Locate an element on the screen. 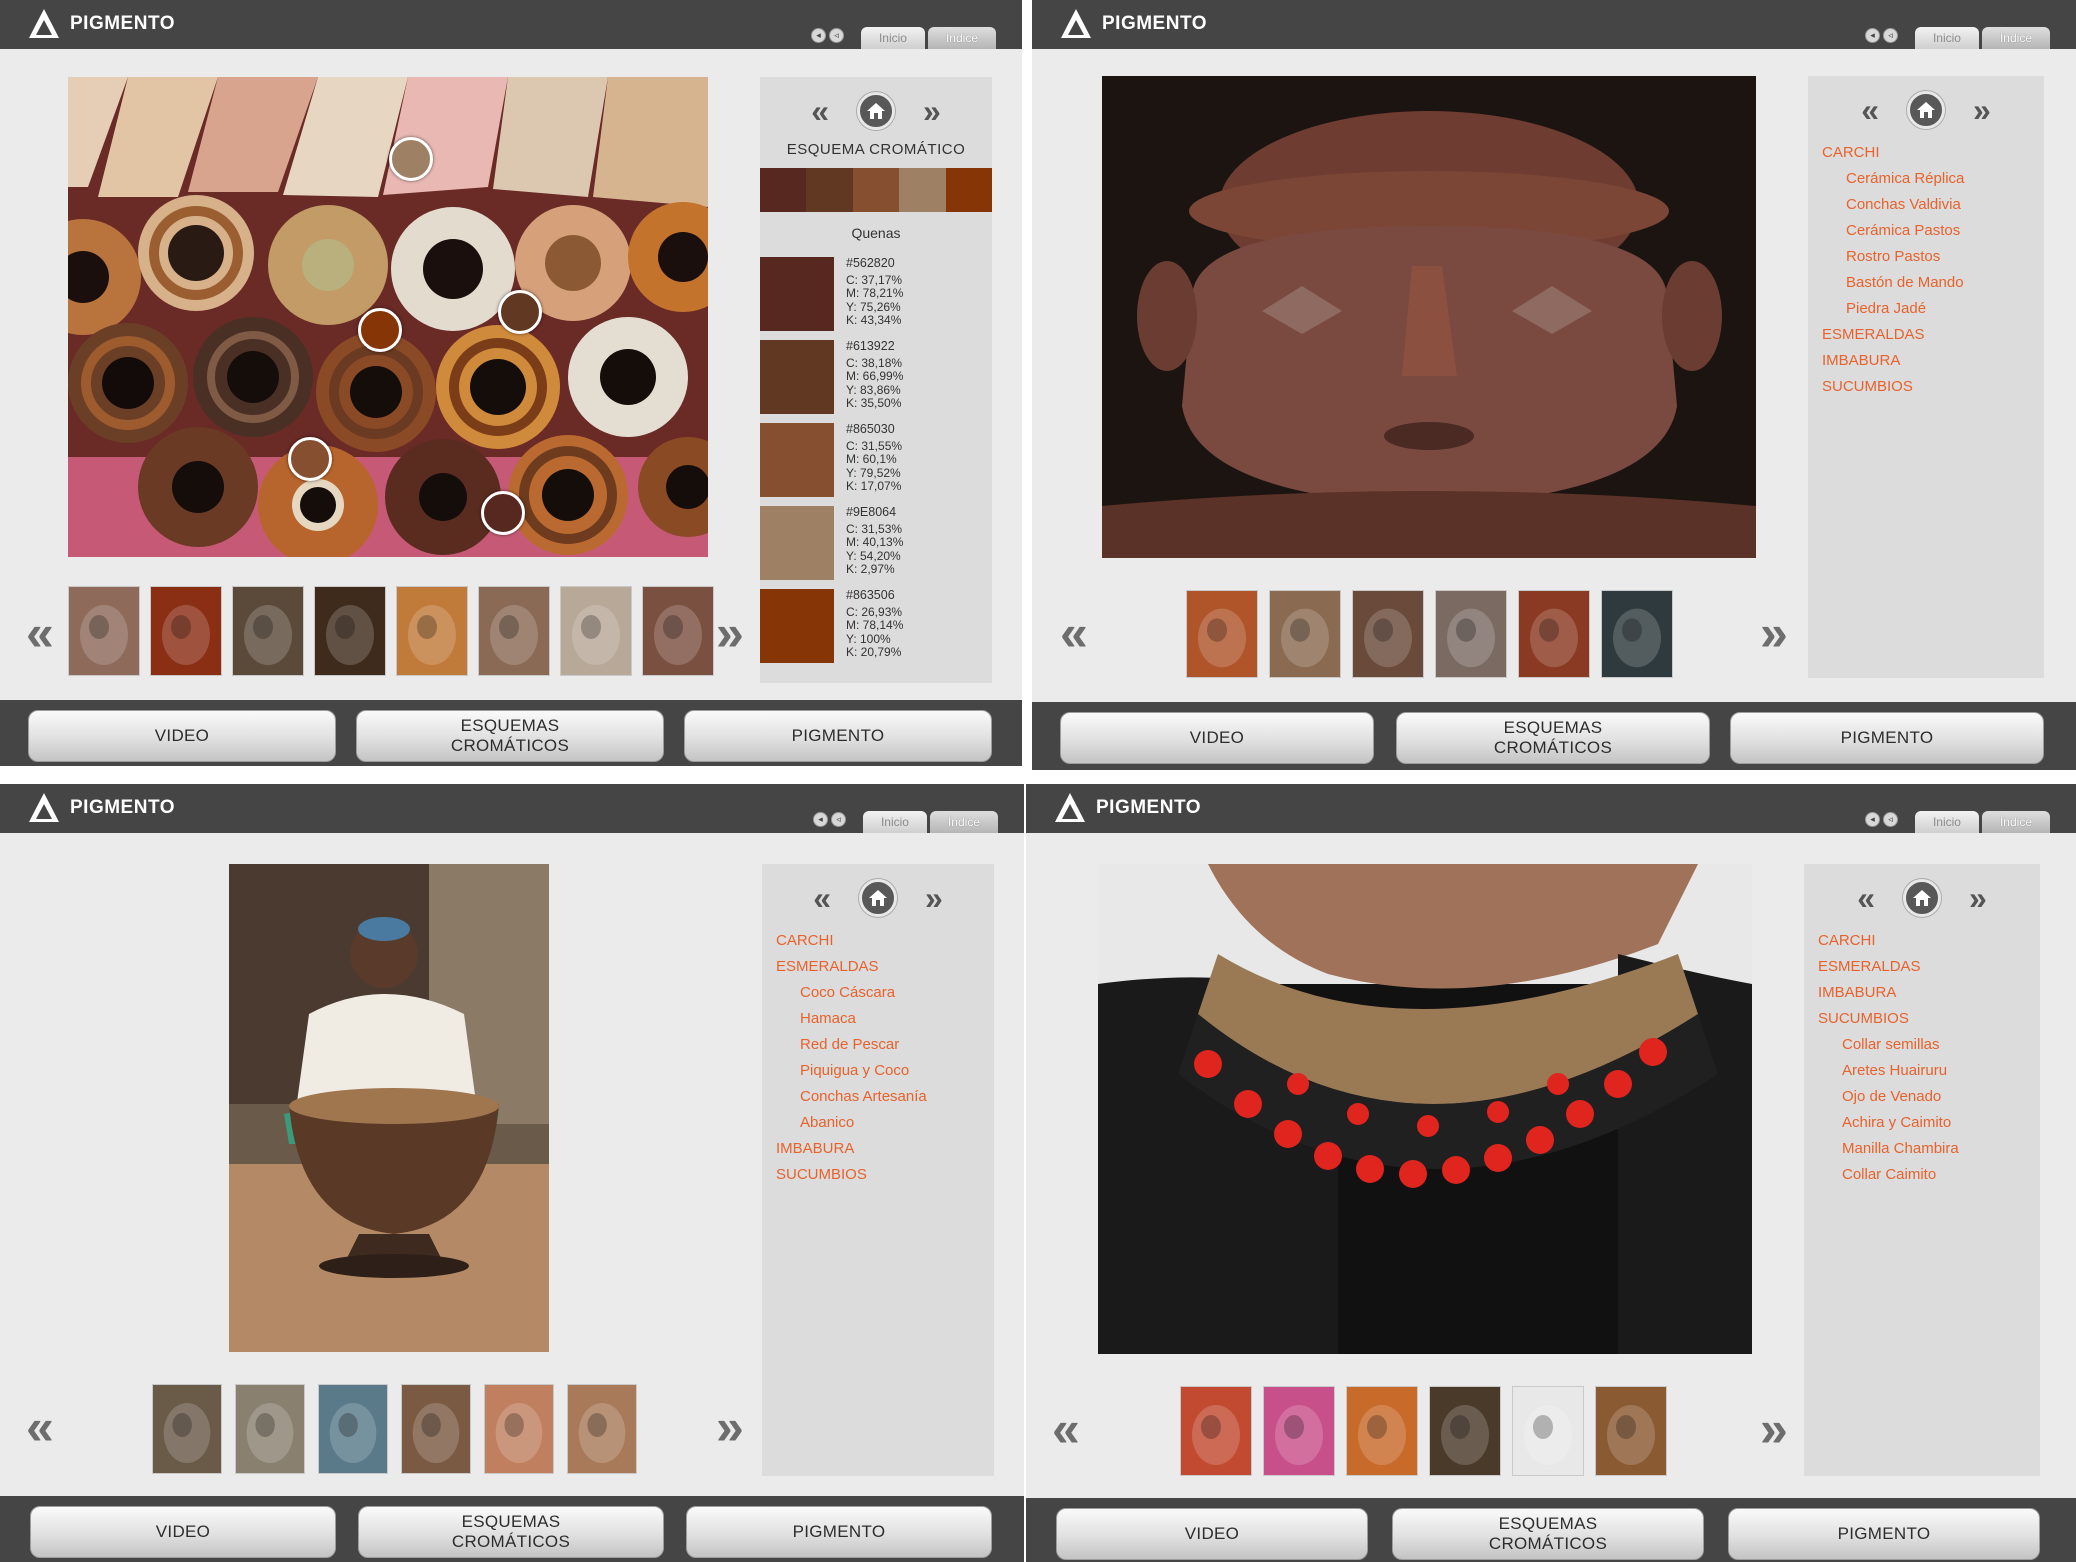 The height and width of the screenshot is (1562, 2076). menu-subitem: Cerámica Pastos is located at coordinates (1930, 231).